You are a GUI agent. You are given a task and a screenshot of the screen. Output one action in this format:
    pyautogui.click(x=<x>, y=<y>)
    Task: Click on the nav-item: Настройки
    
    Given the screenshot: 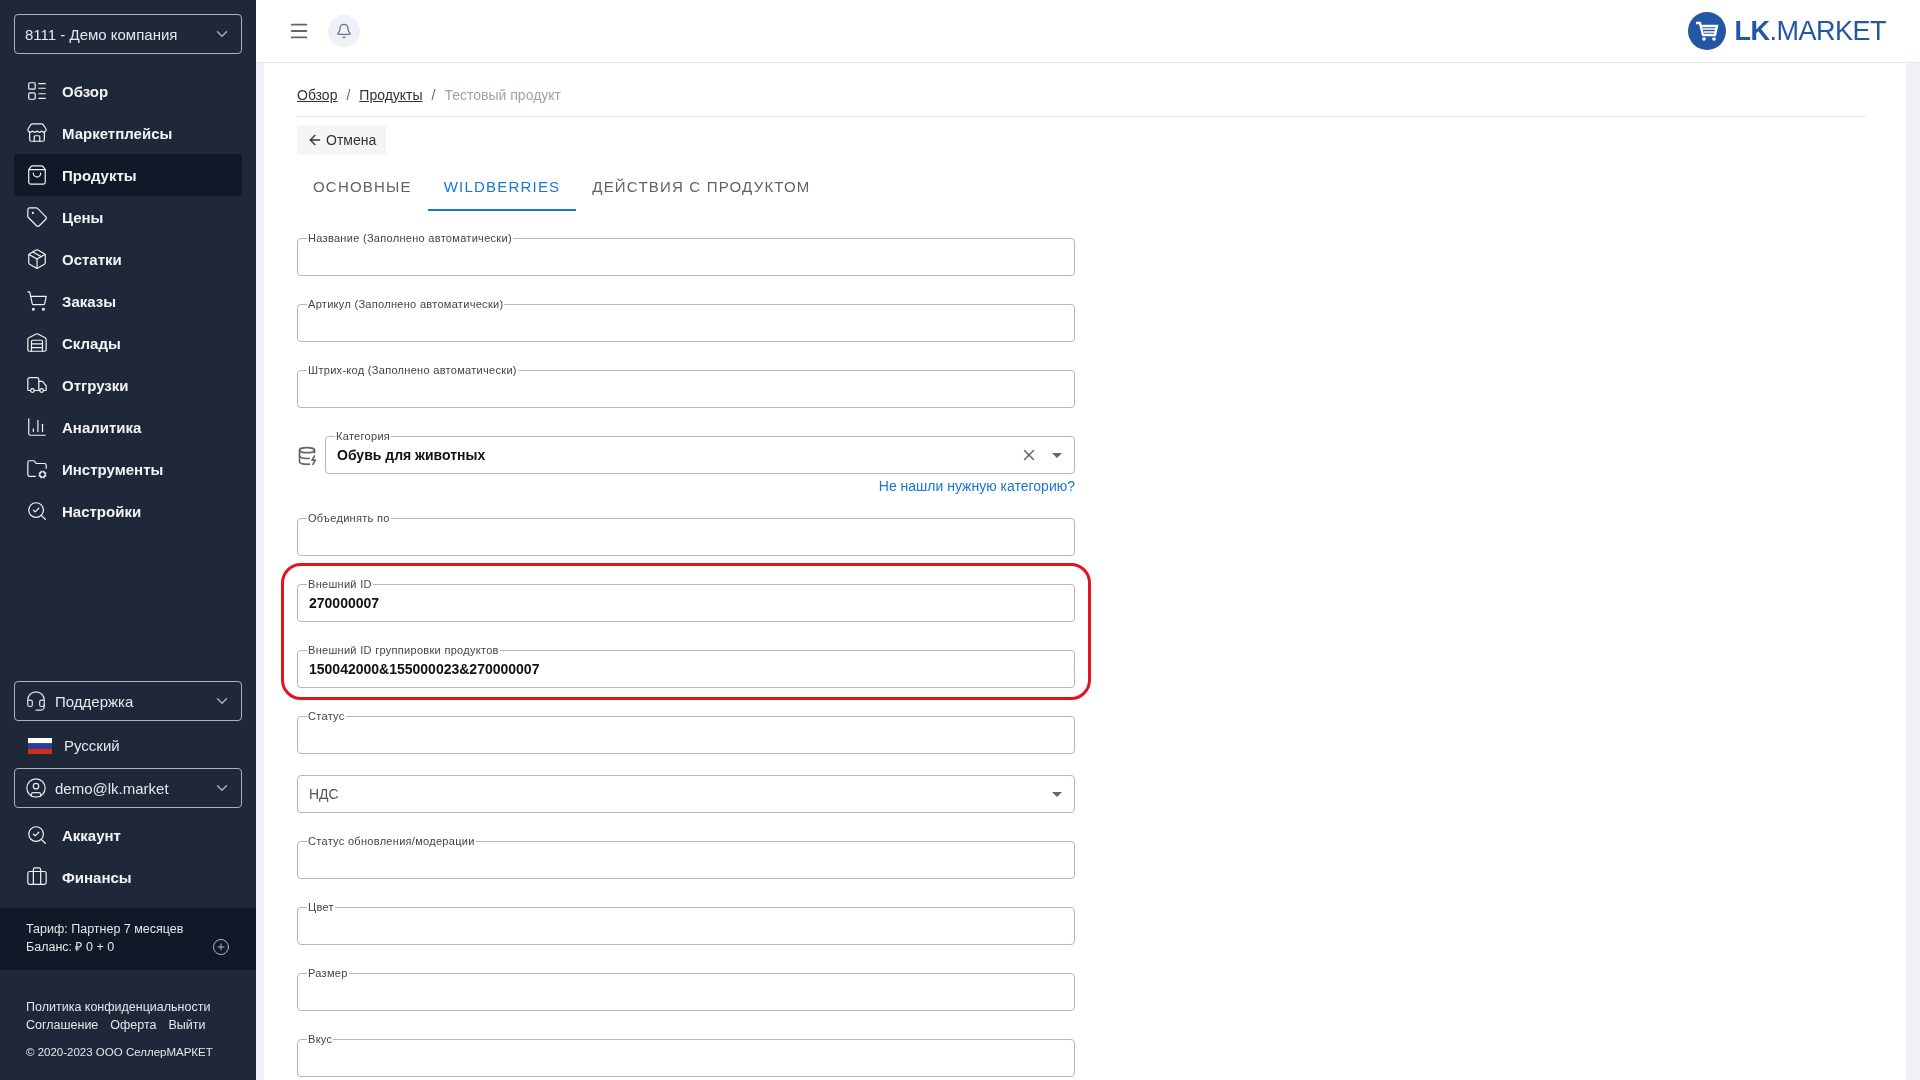 What is the action you would take?
    pyautogui.click(x=128, y=511)
    